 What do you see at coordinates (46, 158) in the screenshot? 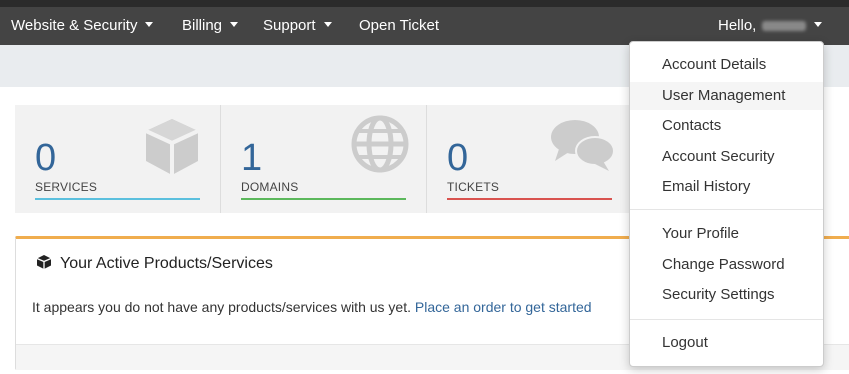
I see `services-count: 0` at bounding box center [46, 158].